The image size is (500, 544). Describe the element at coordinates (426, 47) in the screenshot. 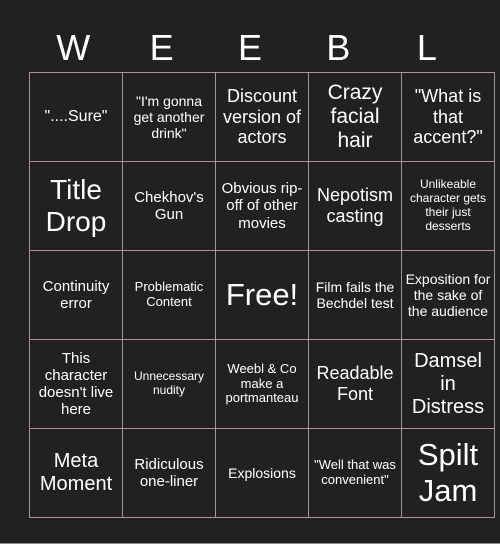

I see `header-letter: L` at that location.